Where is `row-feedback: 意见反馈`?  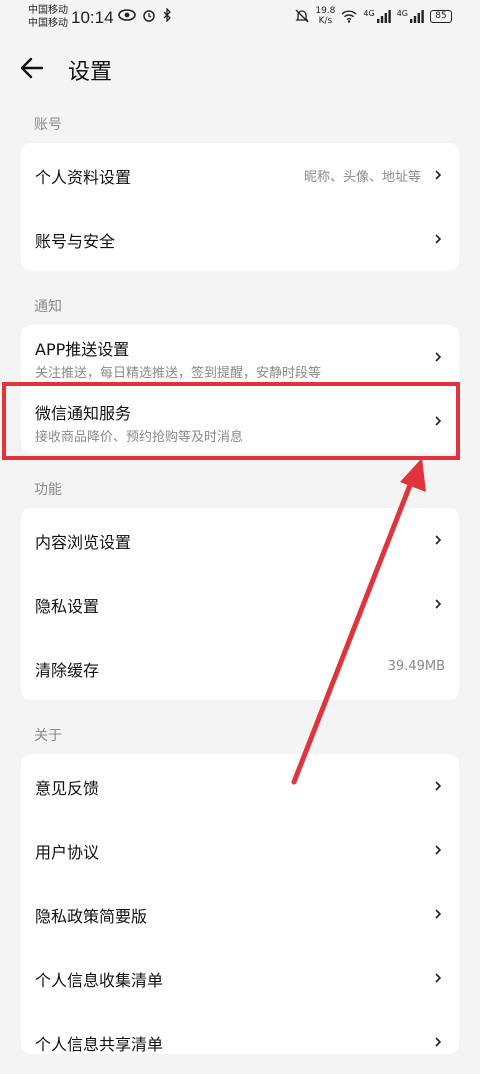
row-feedback: 意见反馈 is located at coordinates (240, 786).